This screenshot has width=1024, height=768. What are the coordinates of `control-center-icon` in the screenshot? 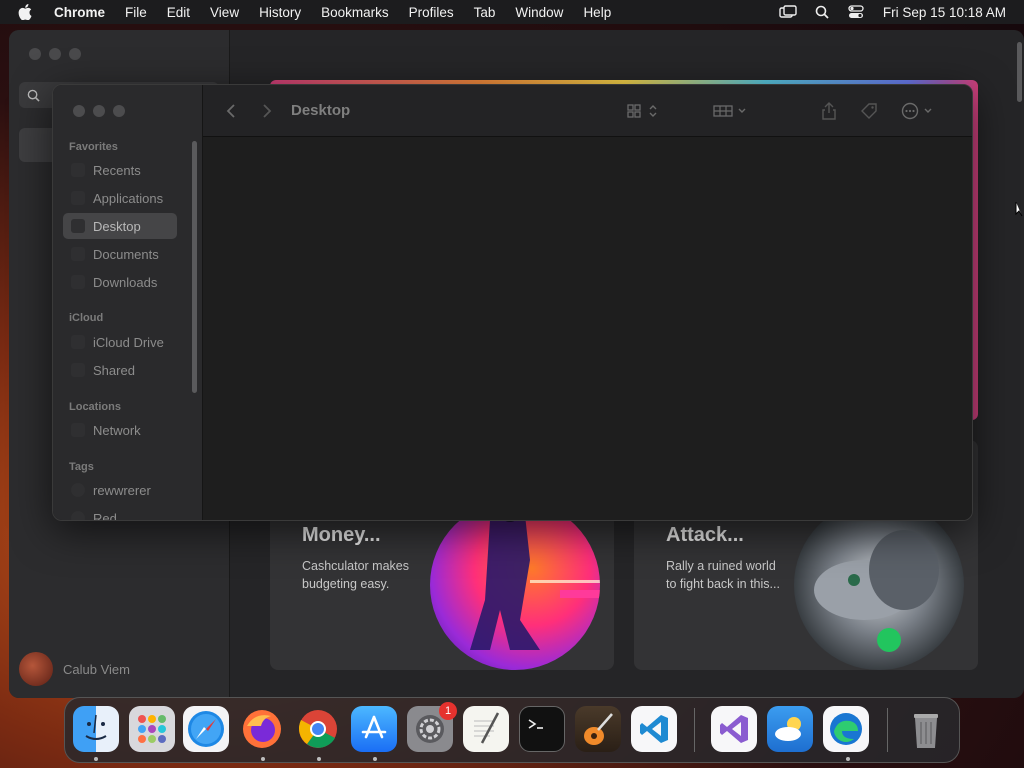 It's located at (856, 12).